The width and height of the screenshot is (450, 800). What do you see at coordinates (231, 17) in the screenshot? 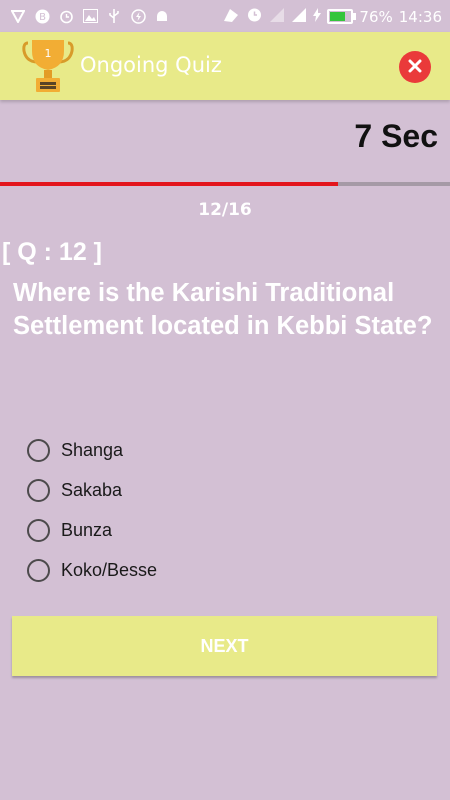
I see `rotate-icon` at bounding box center [231, 17].